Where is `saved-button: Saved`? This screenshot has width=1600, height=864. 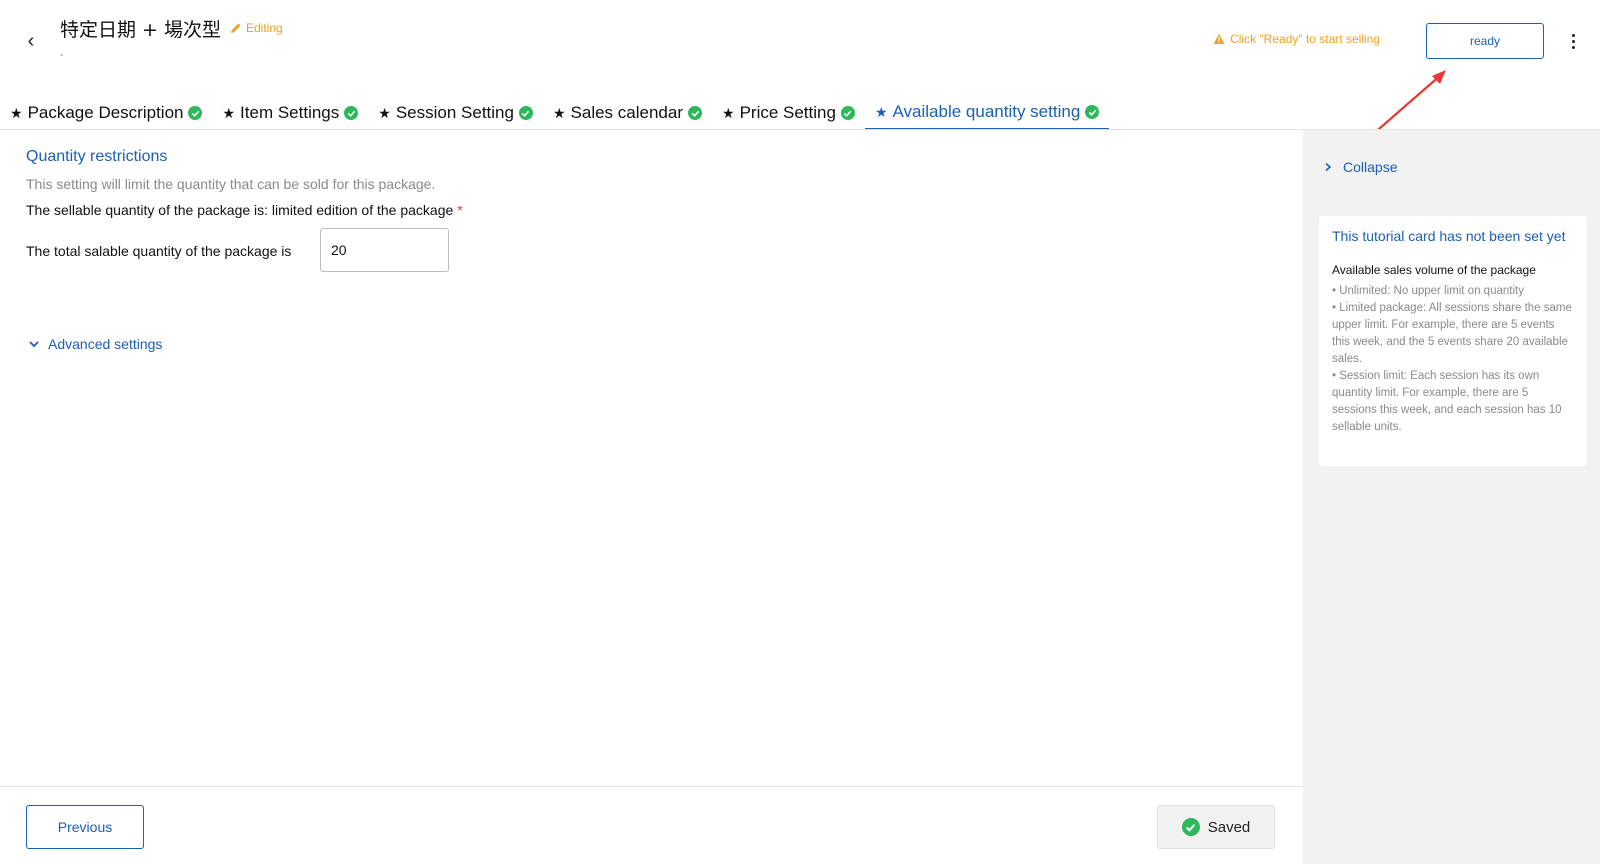 saved-button: Saved is located at coordinates (1216, 827).